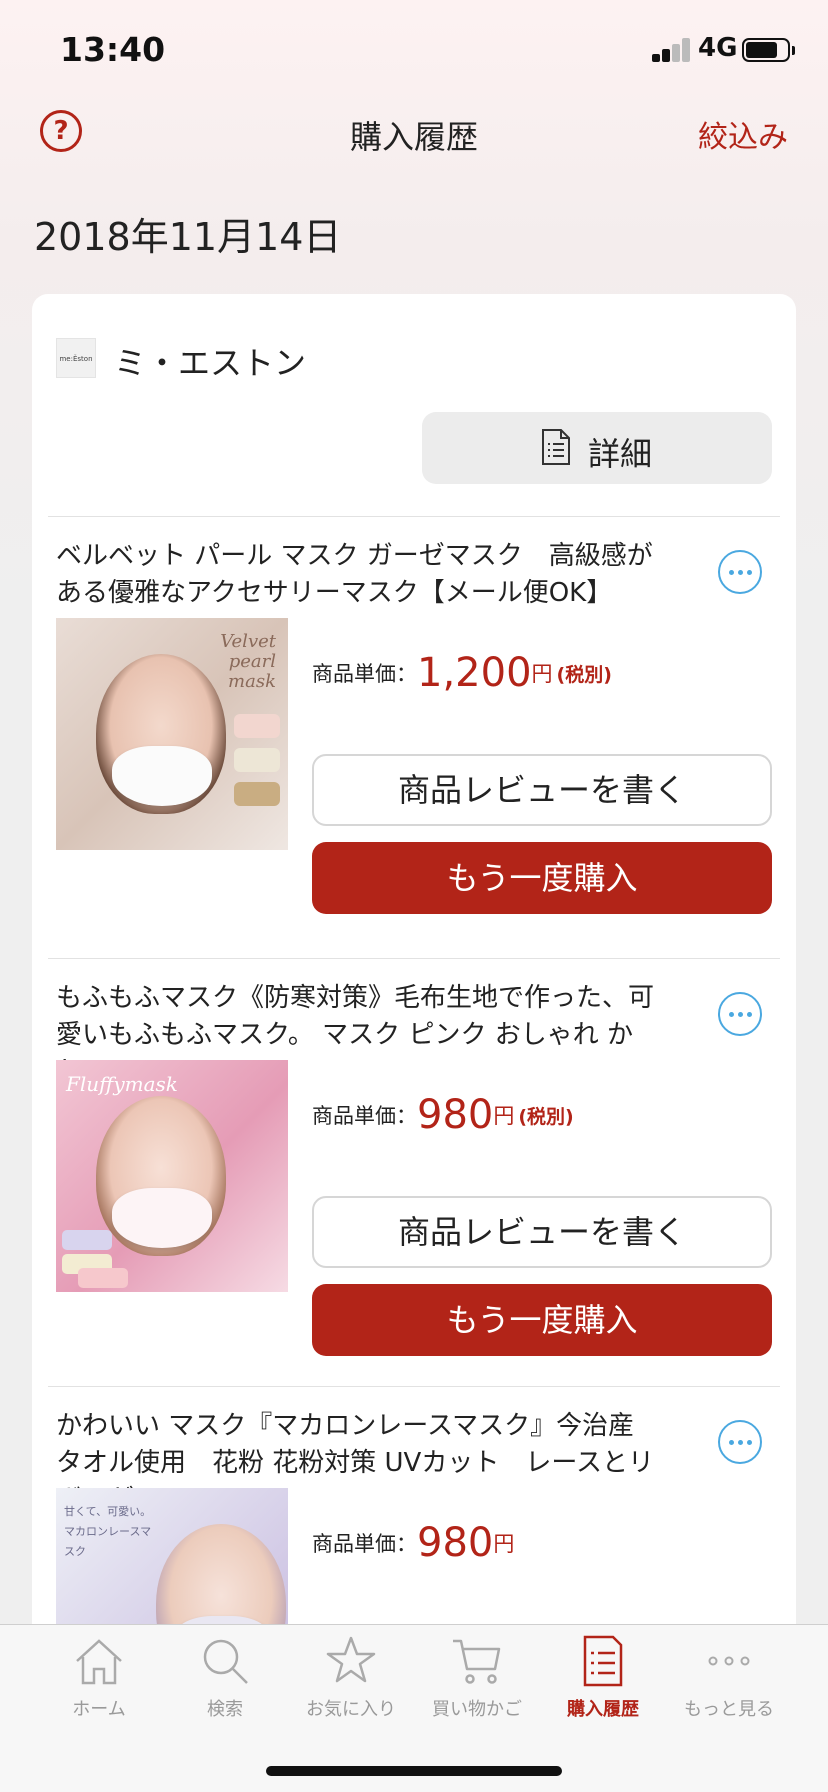  I want to click on nav-header: ? 購入履歴 絞込み, so click(414, 135).